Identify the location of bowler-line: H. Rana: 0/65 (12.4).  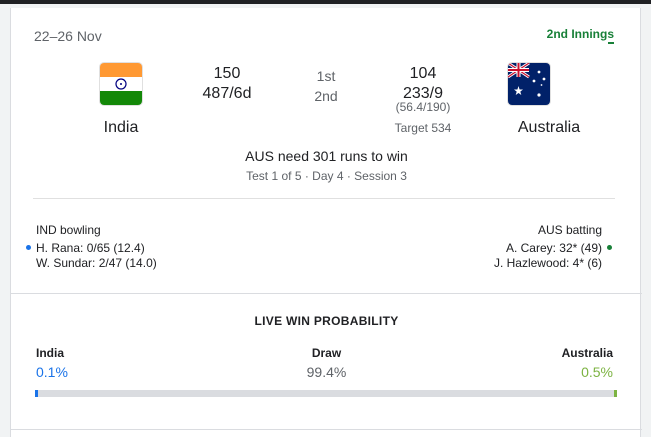
(90, 248).